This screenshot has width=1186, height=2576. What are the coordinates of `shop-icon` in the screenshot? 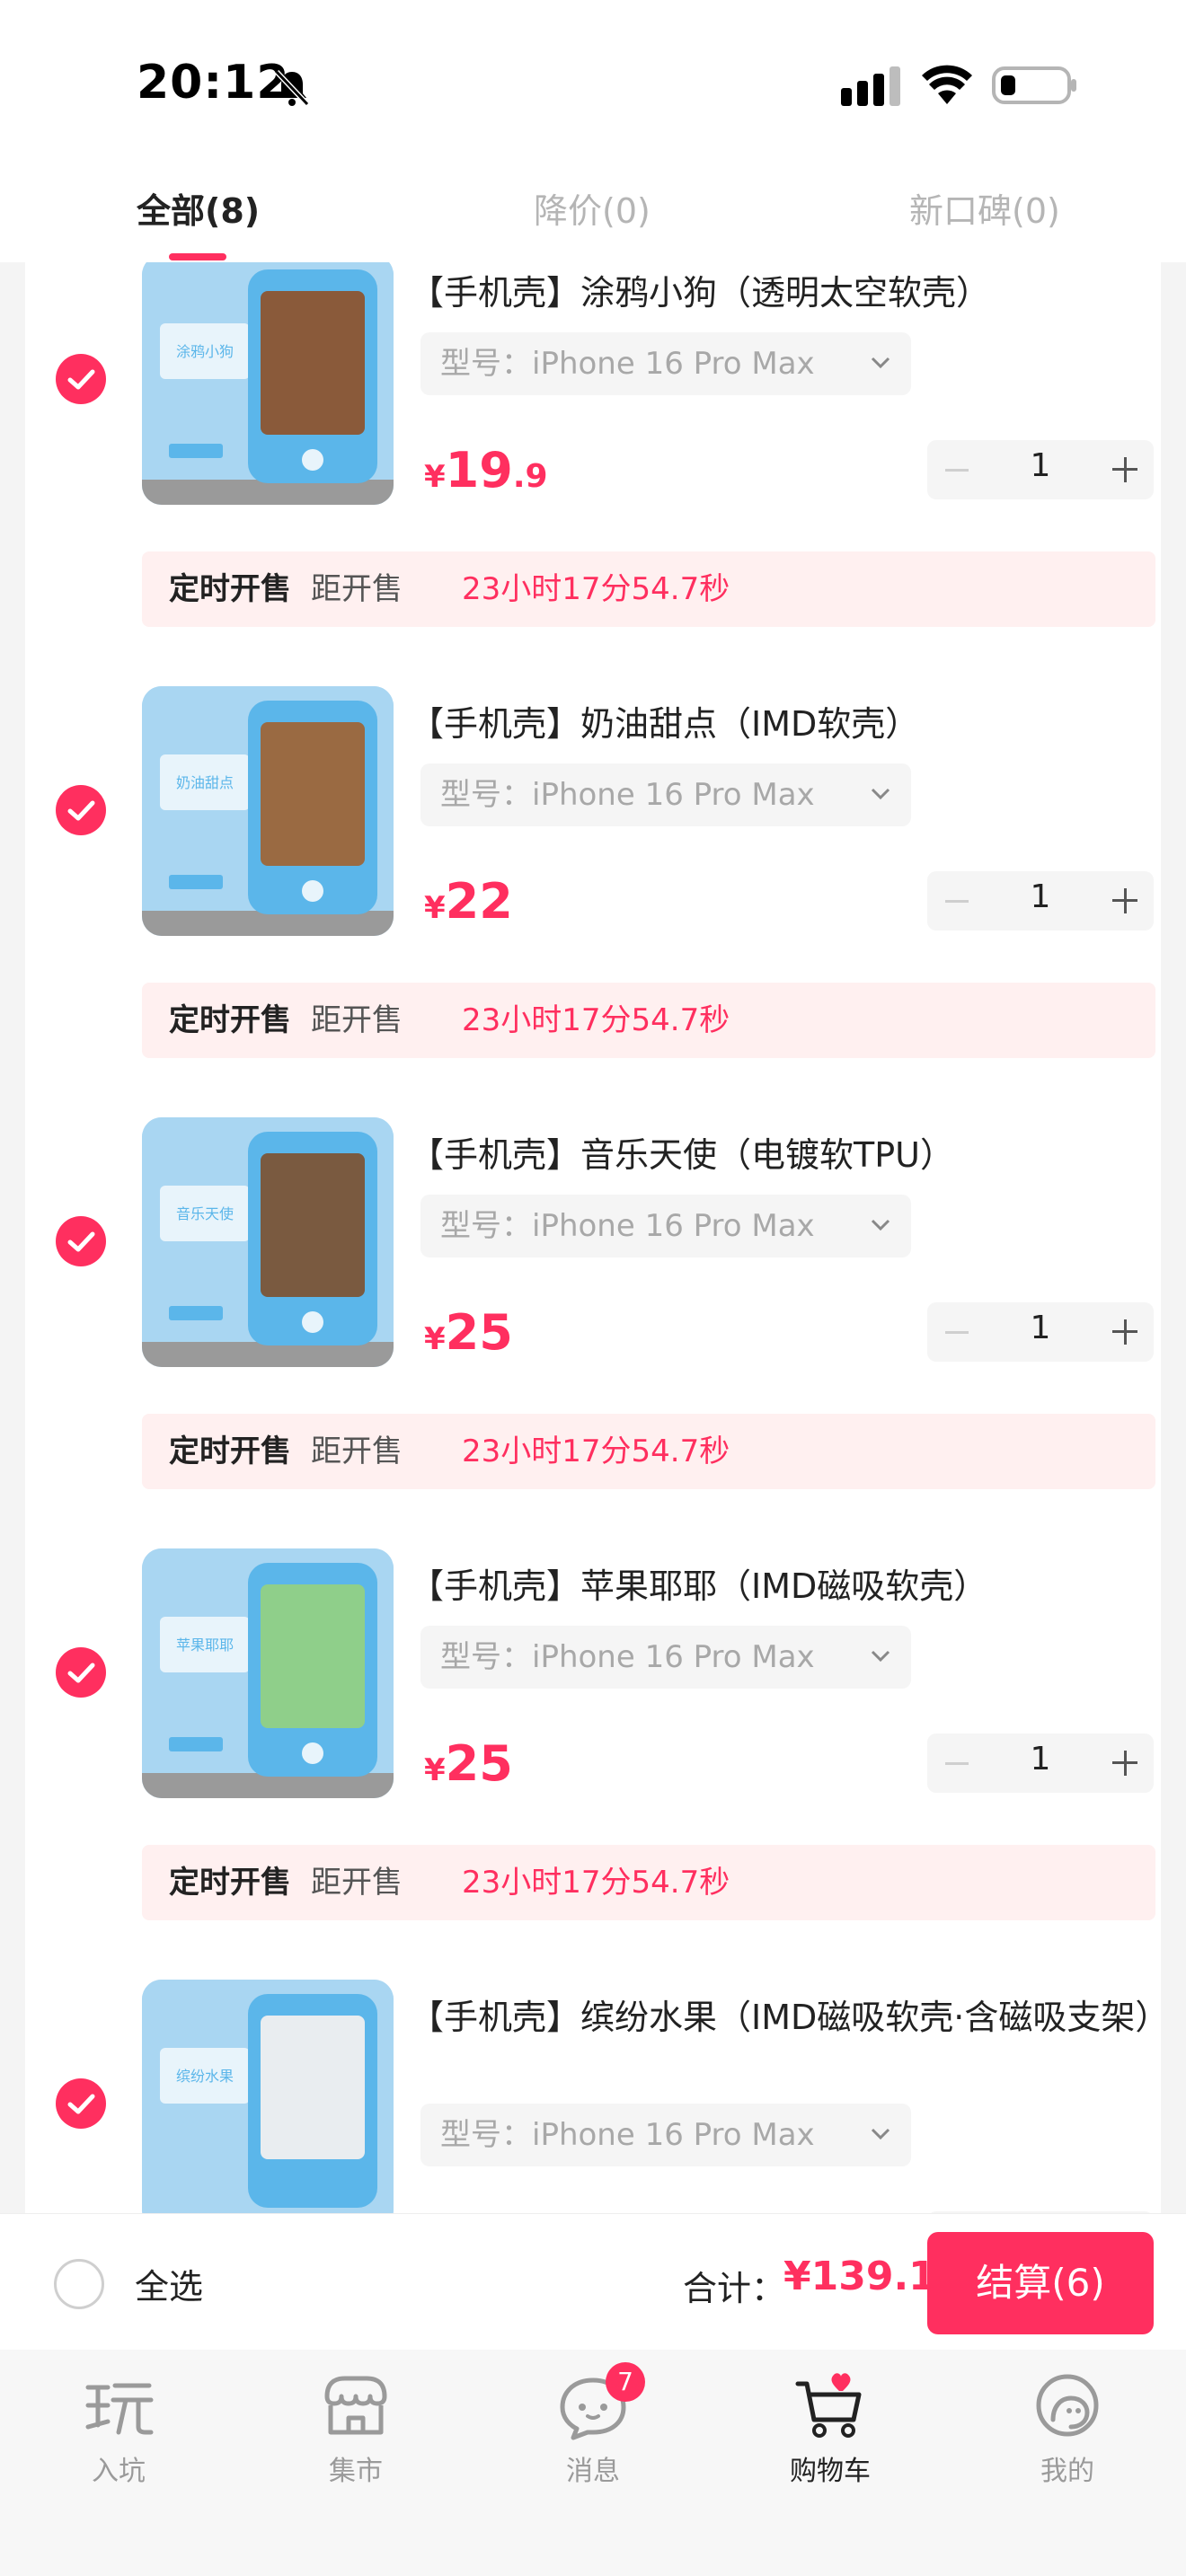 It's located at (355, 2405).